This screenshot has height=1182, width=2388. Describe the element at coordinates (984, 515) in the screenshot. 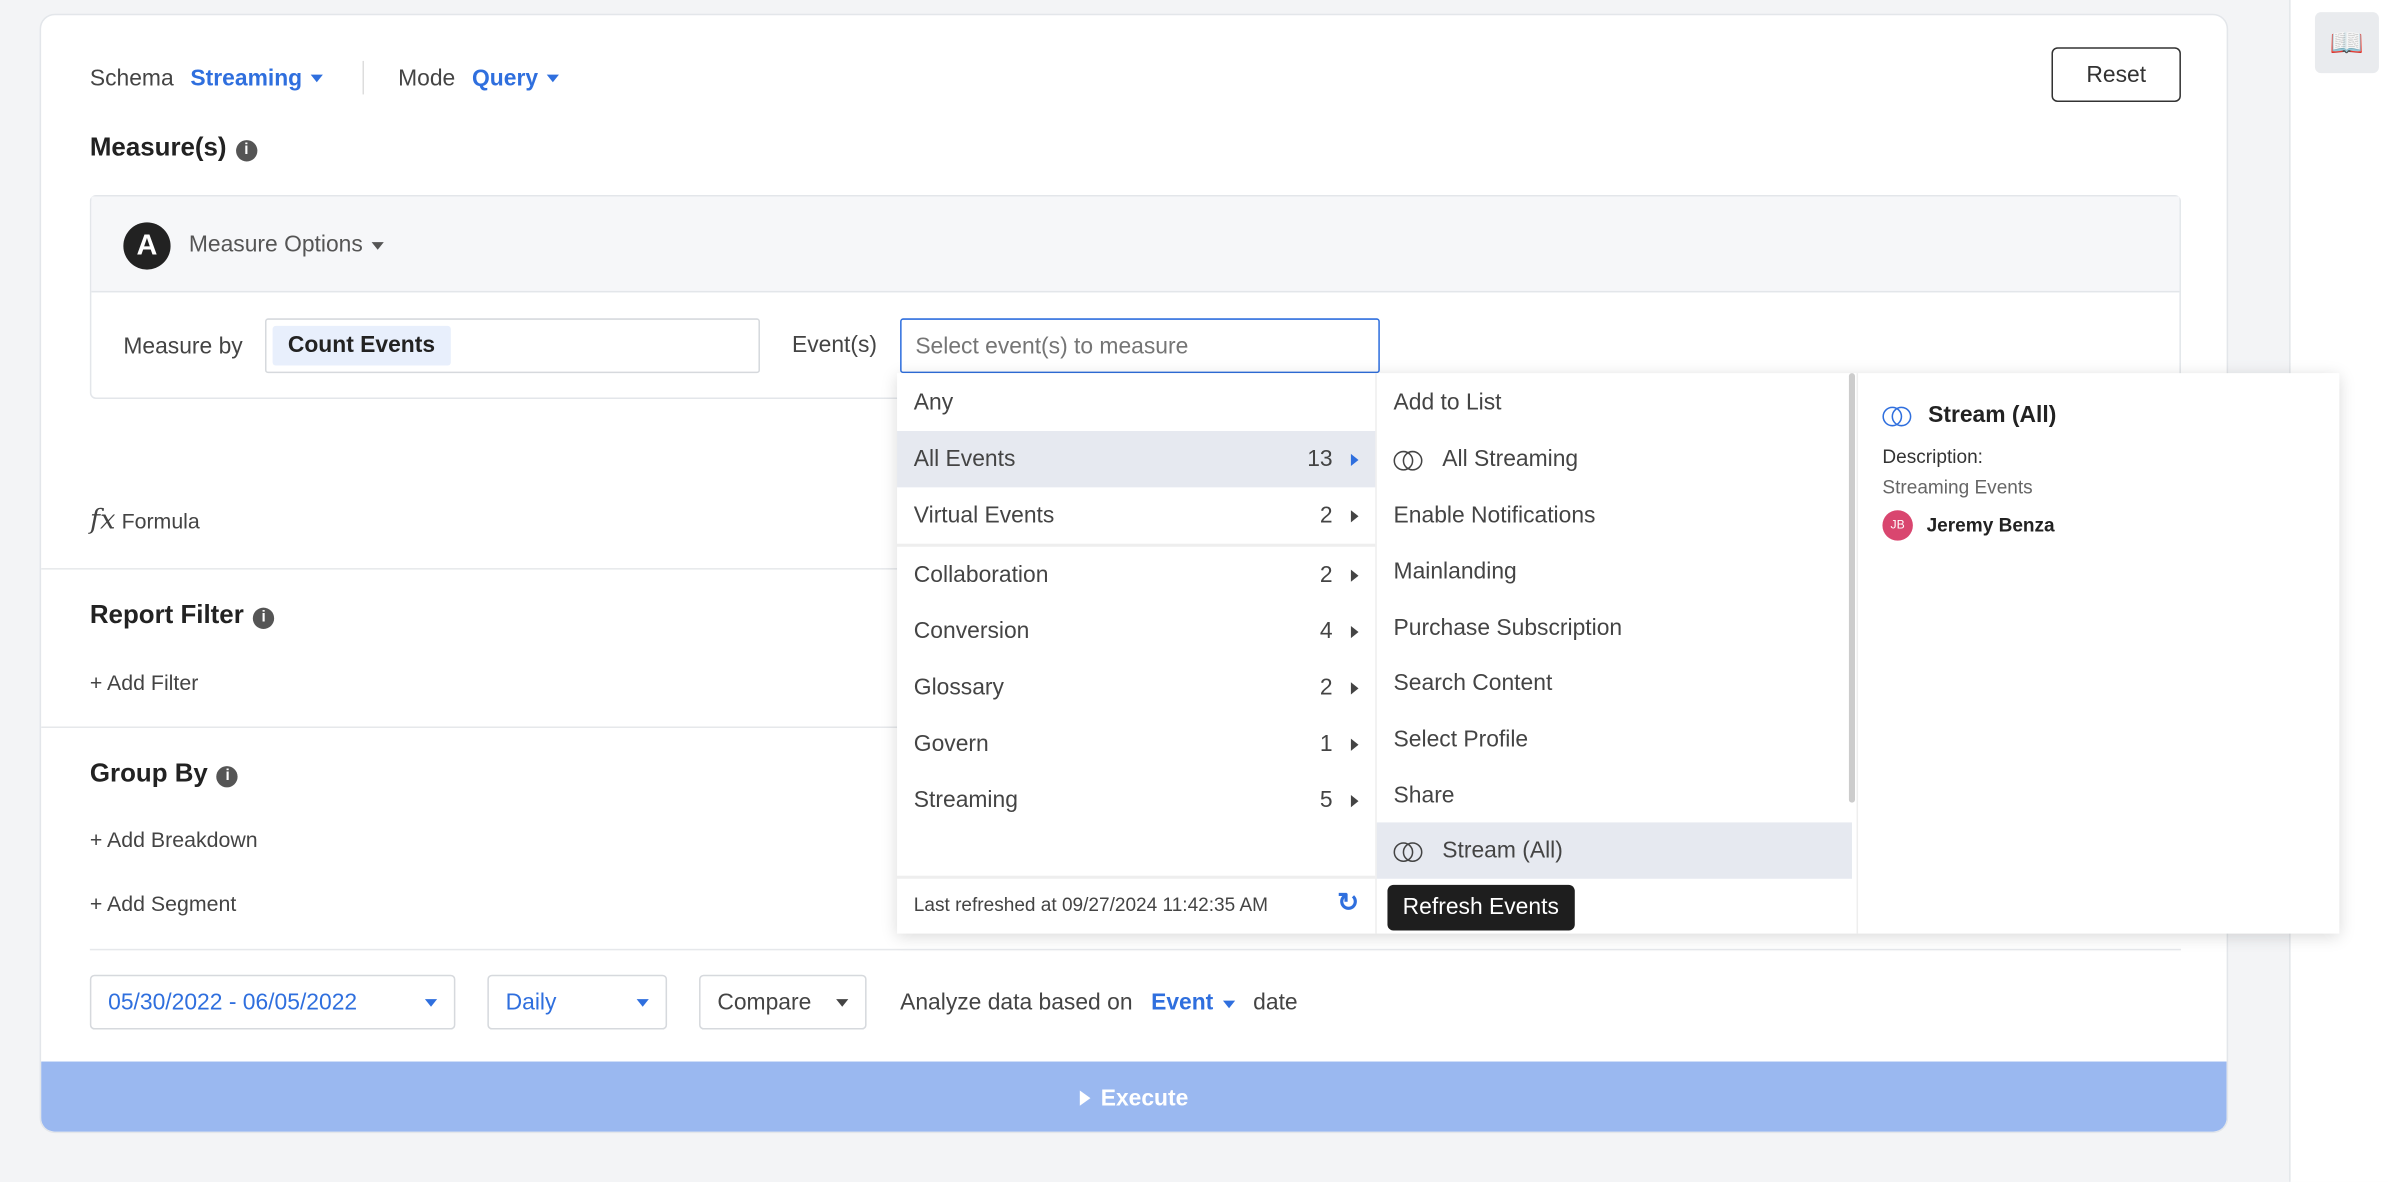

I see `category-label: Virtual Events` at that location.